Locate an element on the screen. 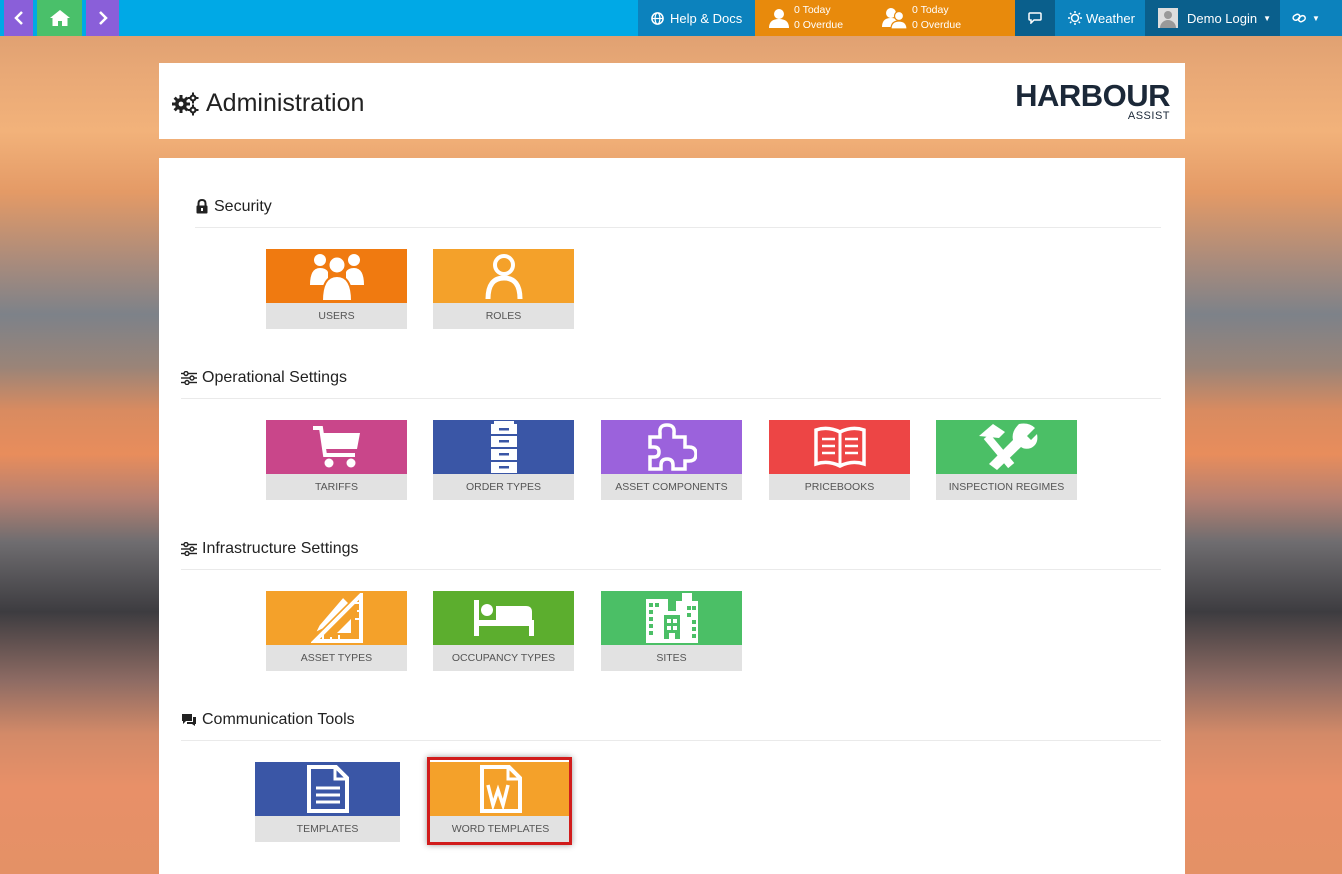 The height and width of the screenshot is (874, 1342). tile-order-types: ORDER TYPES is located at coordinates (503, 460).